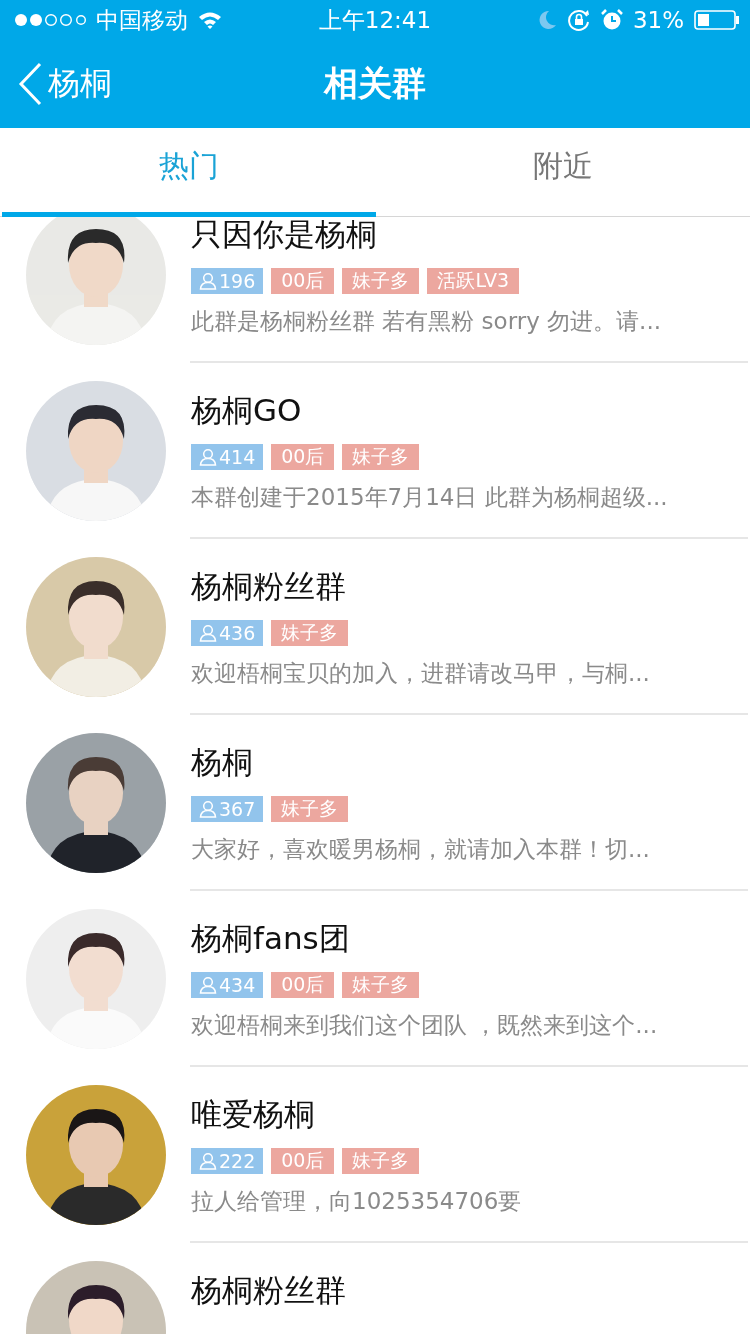  I want to click on rotation-lock-icon, so click(578, 20).